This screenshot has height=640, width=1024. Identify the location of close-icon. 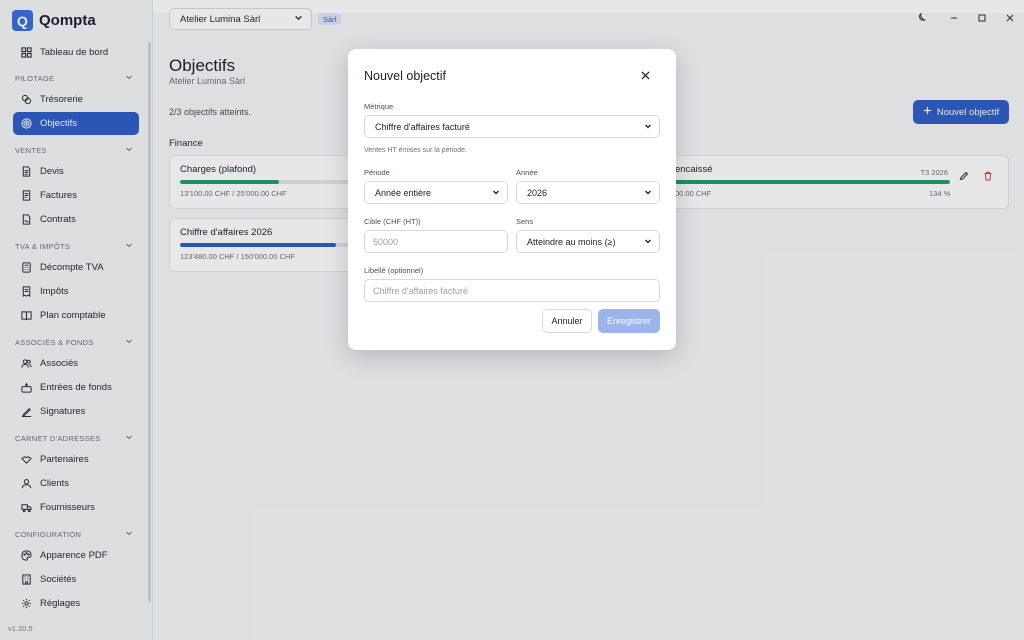
(645, 75).